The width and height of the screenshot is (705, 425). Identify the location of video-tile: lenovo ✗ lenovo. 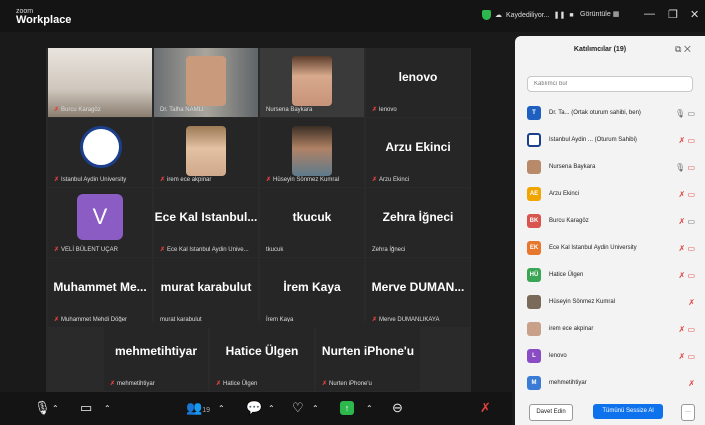
(418, 82).